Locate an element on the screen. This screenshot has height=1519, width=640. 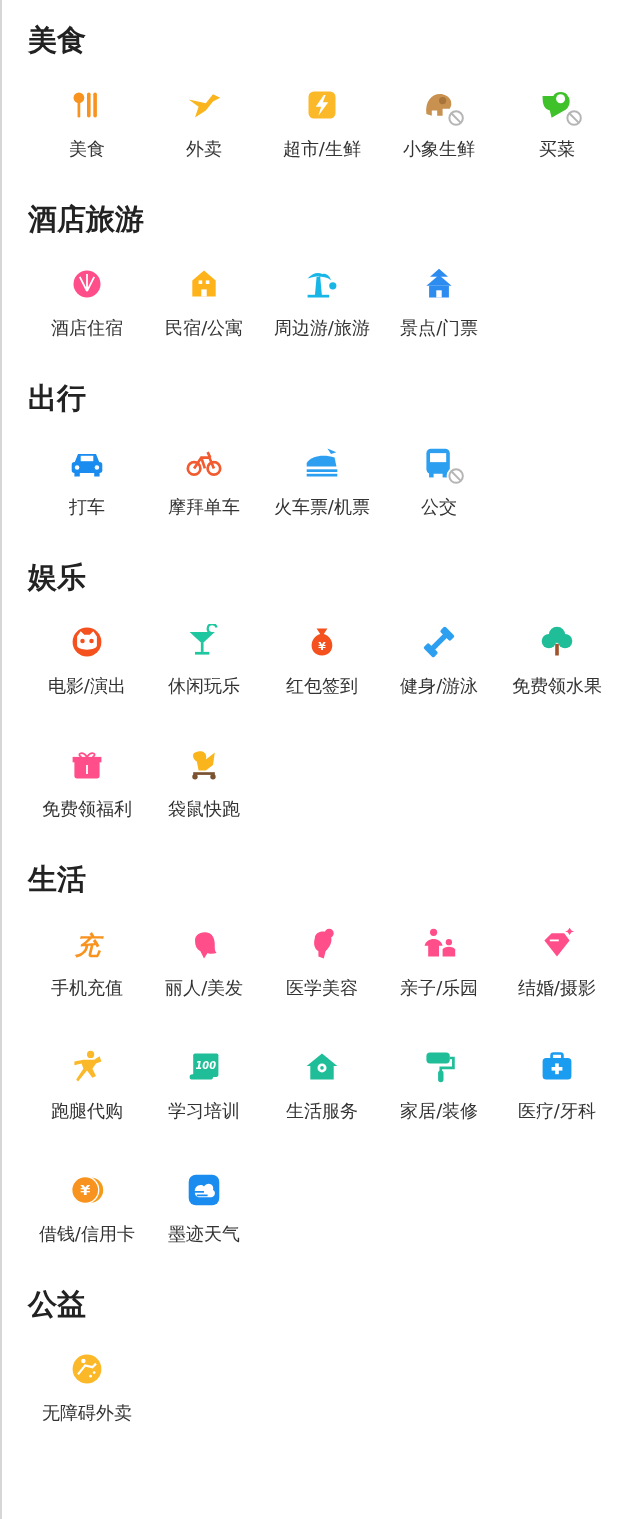
service-label: 摩拜单车 is located at coordinates (204, 507).